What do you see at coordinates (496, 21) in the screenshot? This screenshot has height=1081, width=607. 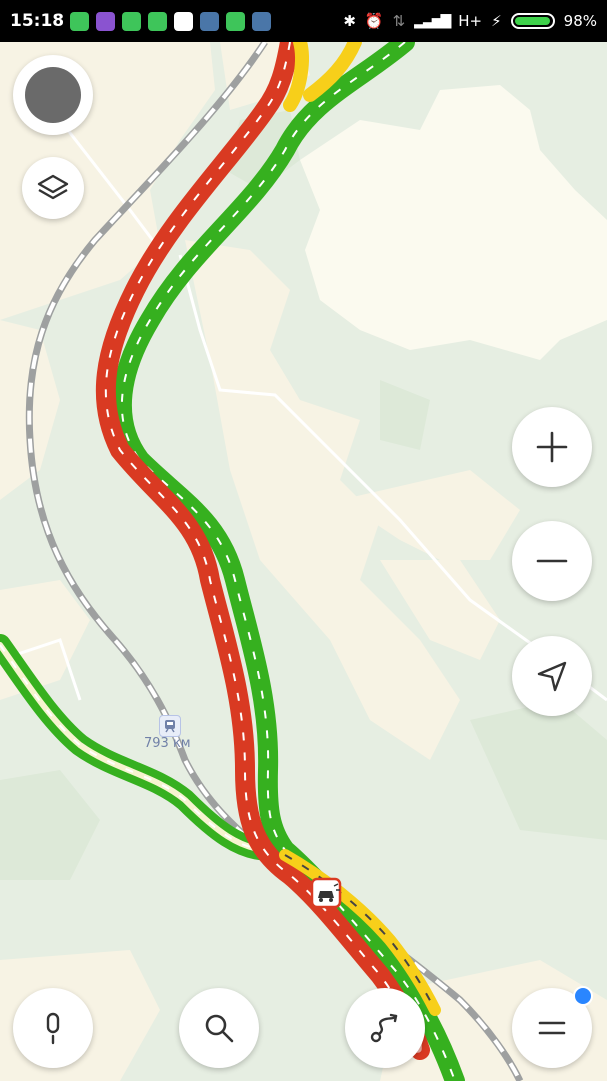 I see `charging-icon: ⚡` at bounding box center [496, 21].